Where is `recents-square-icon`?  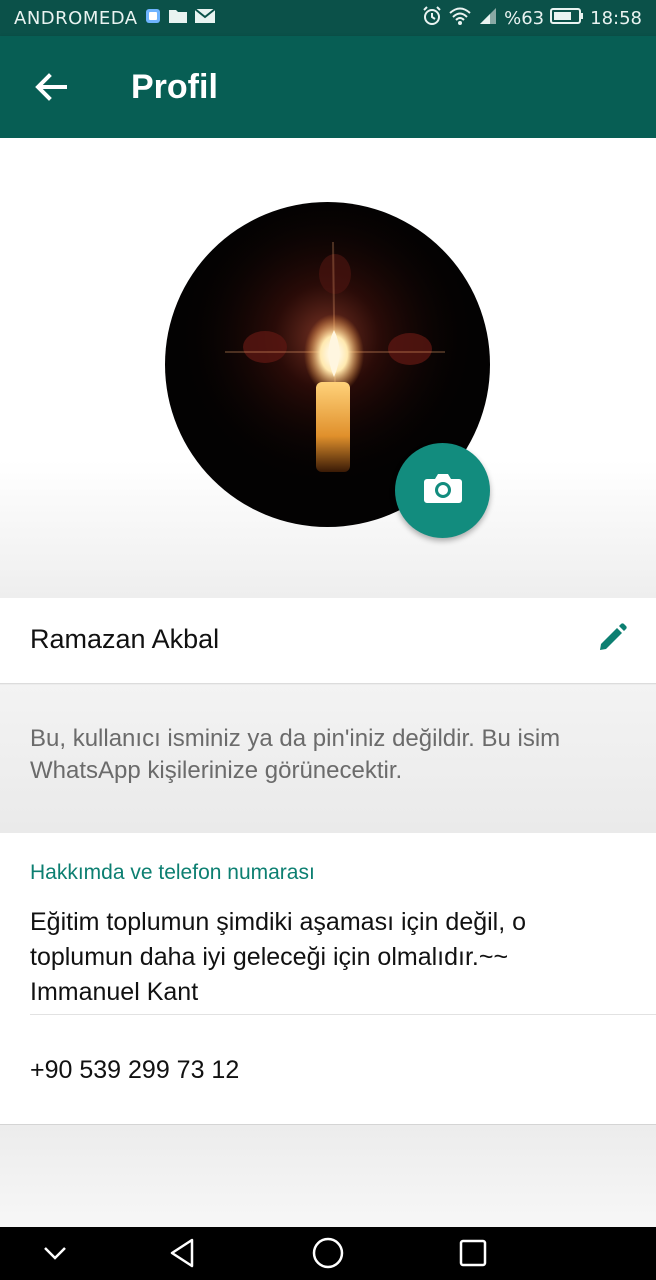 recents-square-icon is located at coordinates (473, 1255).